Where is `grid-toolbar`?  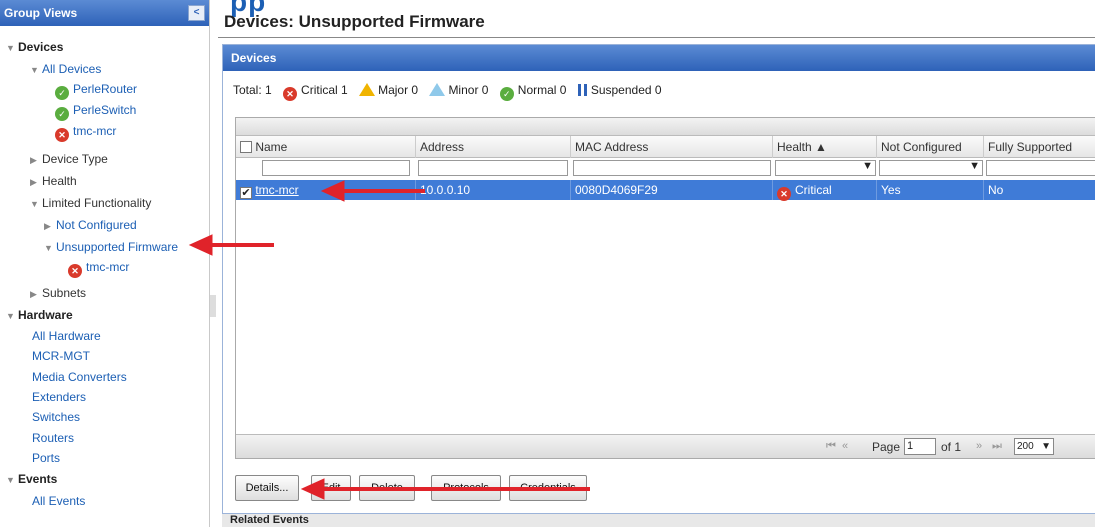 grid-toolbar is located at coordinates (665, 127).